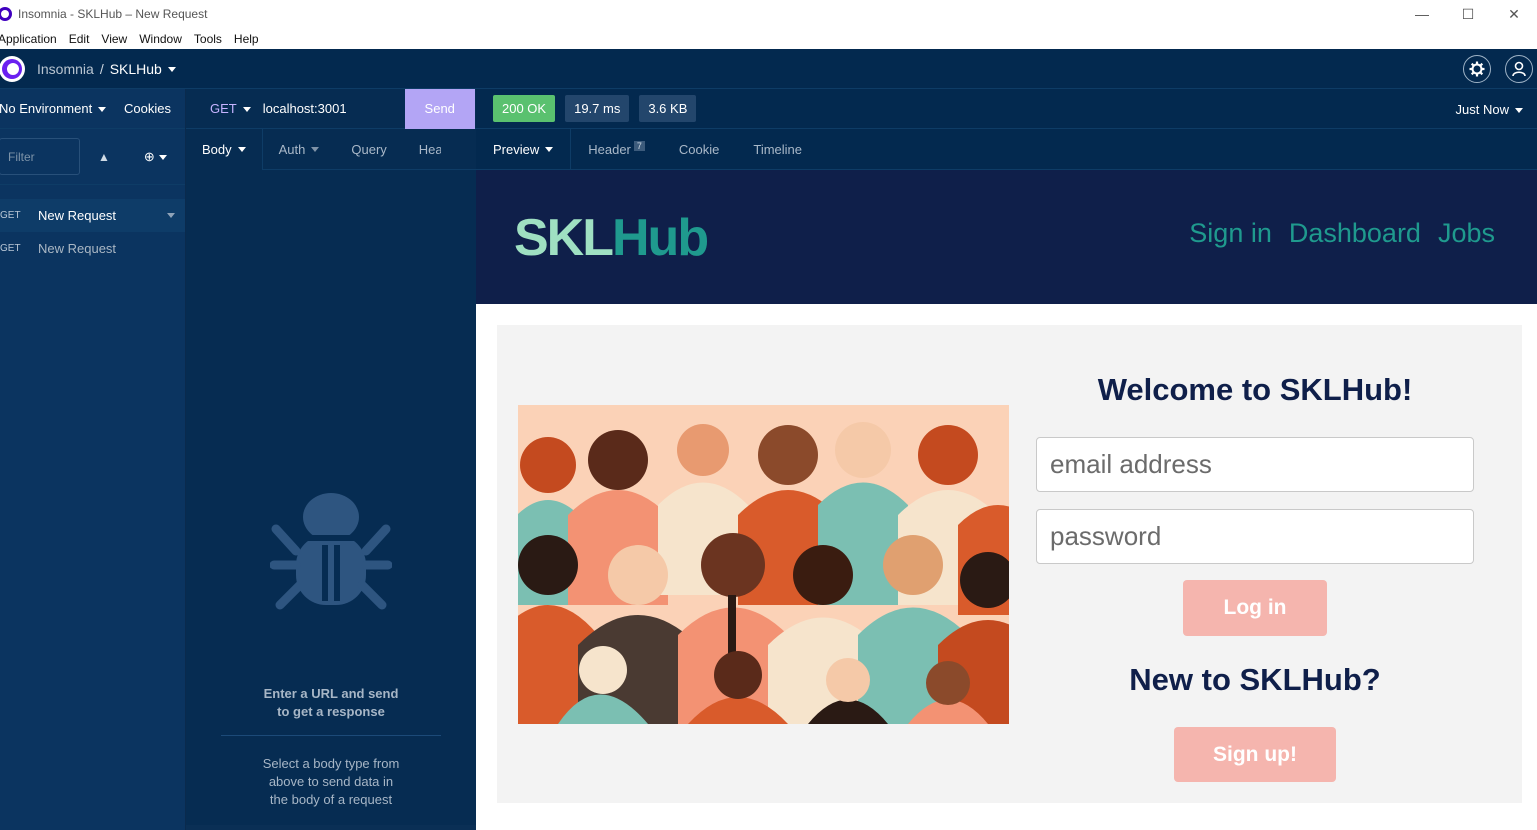 The image size is (1537, 830). I want to click on filter-row: Filter ▲ ⊕, so click(92, 157).